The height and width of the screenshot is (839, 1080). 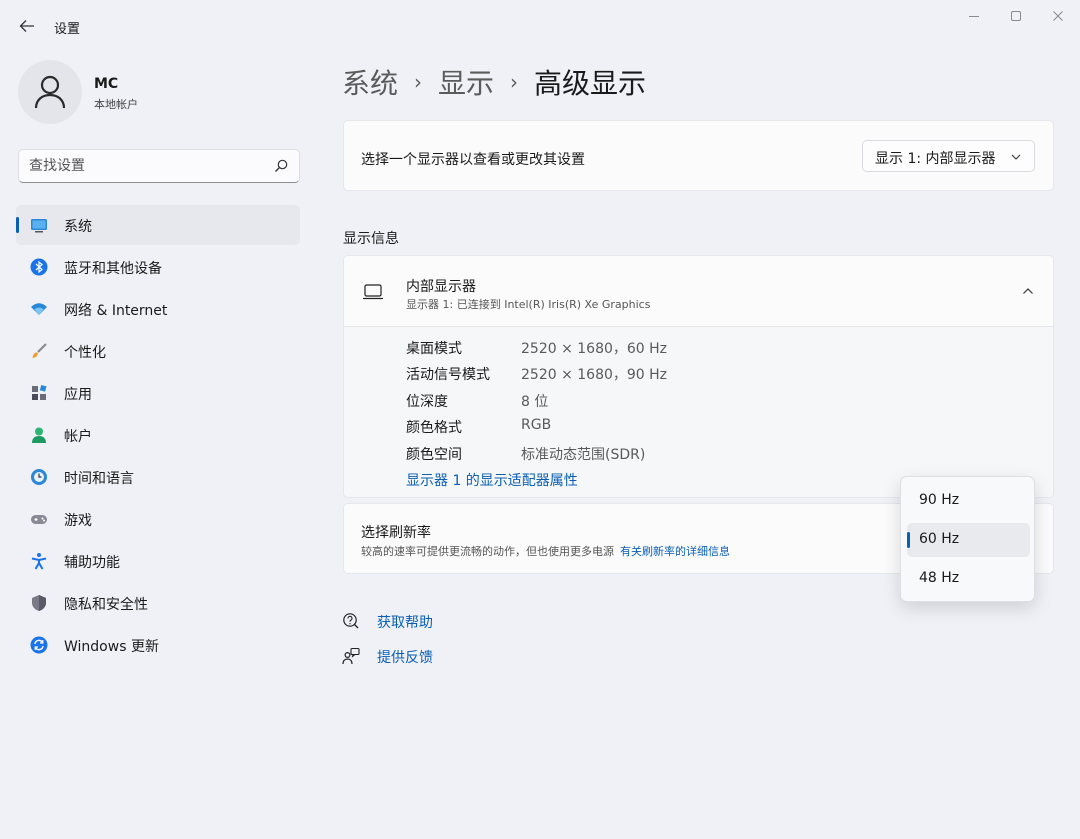 What do you see at coordinates (370, 82) in the screenshot?
I see `breadcrumb-system: 系统` at bounding box center [370, 82].